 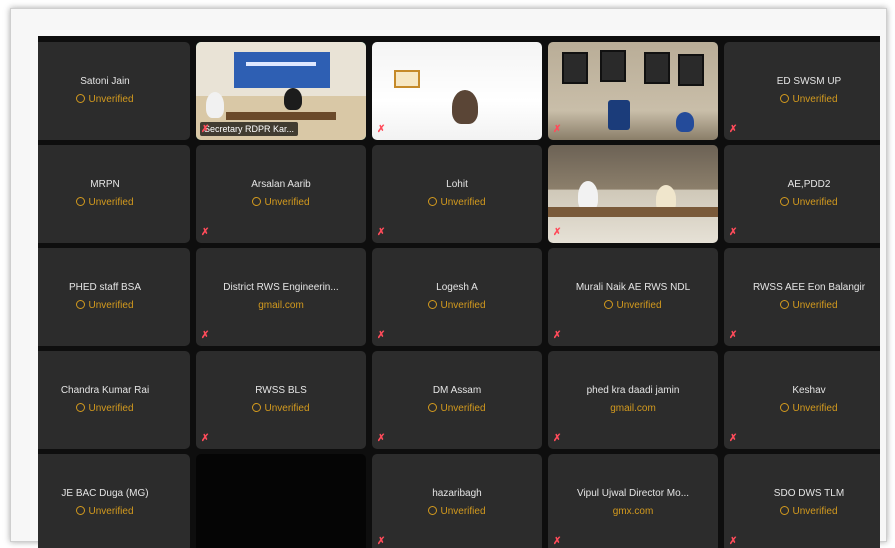 What do you see at coordinates (114, 194) in the screenshot?
I see `participant-tile: MRPNUnverified✗` at bounding box center [114, 194].